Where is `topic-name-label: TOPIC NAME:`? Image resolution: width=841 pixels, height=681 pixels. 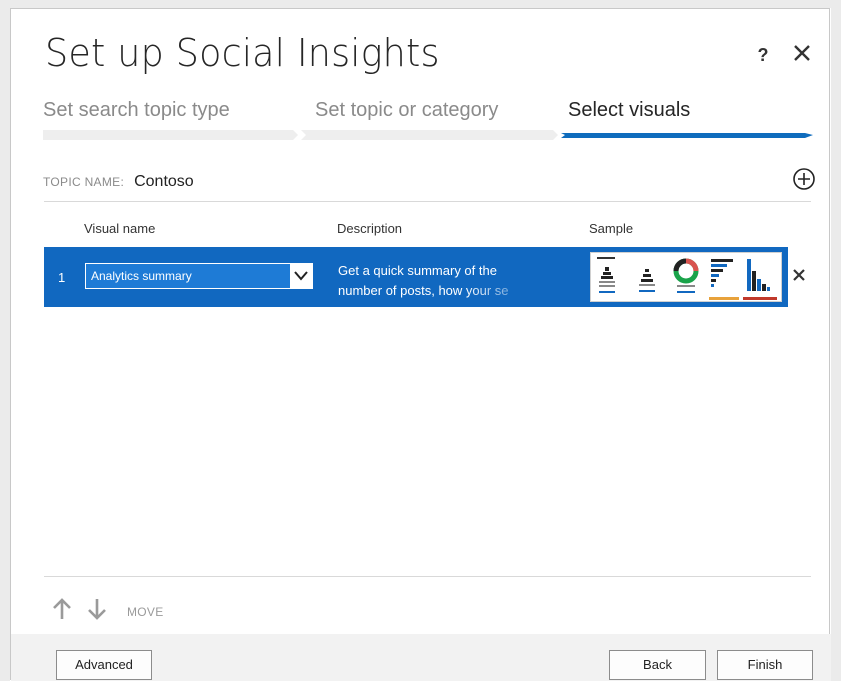
topic-name-label: TOPIC NAME: is located at coordinates (84, 182).